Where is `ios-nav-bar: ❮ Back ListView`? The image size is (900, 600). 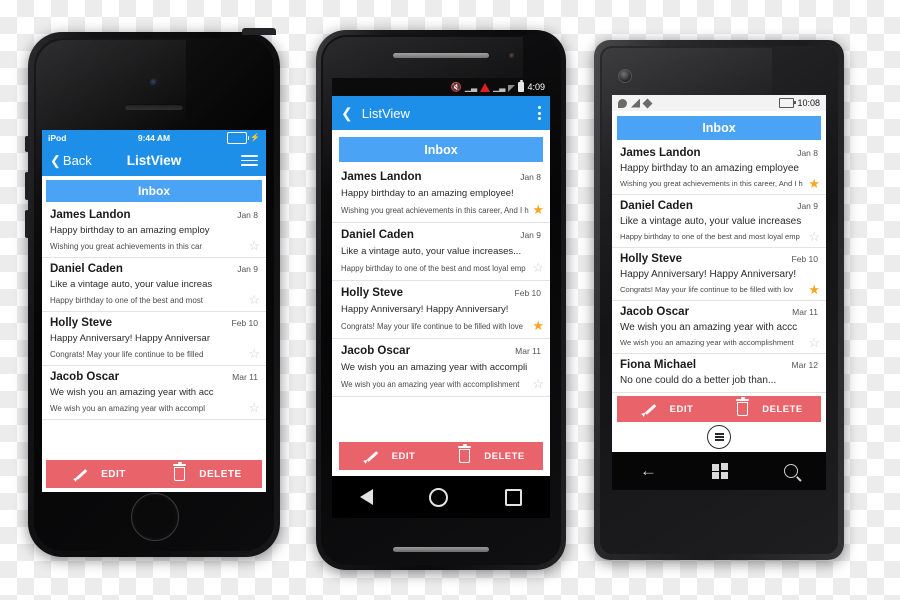 ios-nav-bar: ❮ Back ListView is located at coordinates (154, 160).